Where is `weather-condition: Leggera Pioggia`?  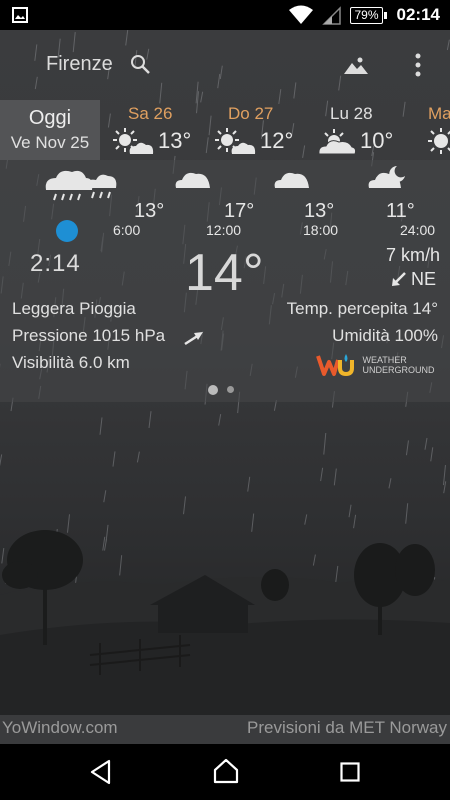
weather-condition: Leggera Pioggia is located at coordinates (74, 308).